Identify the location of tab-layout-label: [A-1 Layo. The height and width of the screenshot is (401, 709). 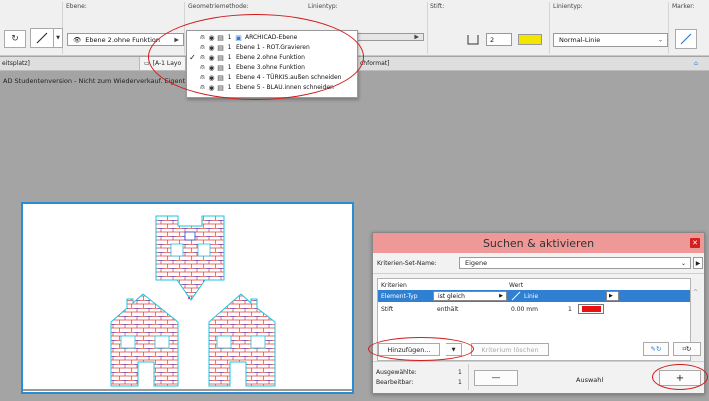
(167, 63).